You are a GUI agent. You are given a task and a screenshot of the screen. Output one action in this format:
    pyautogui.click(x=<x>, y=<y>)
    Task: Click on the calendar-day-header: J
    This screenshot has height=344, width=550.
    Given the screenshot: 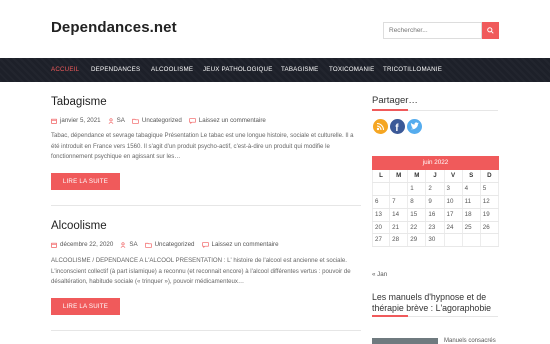 What is the action you would take?
    pyautogui.click(x=435, y=176)
    